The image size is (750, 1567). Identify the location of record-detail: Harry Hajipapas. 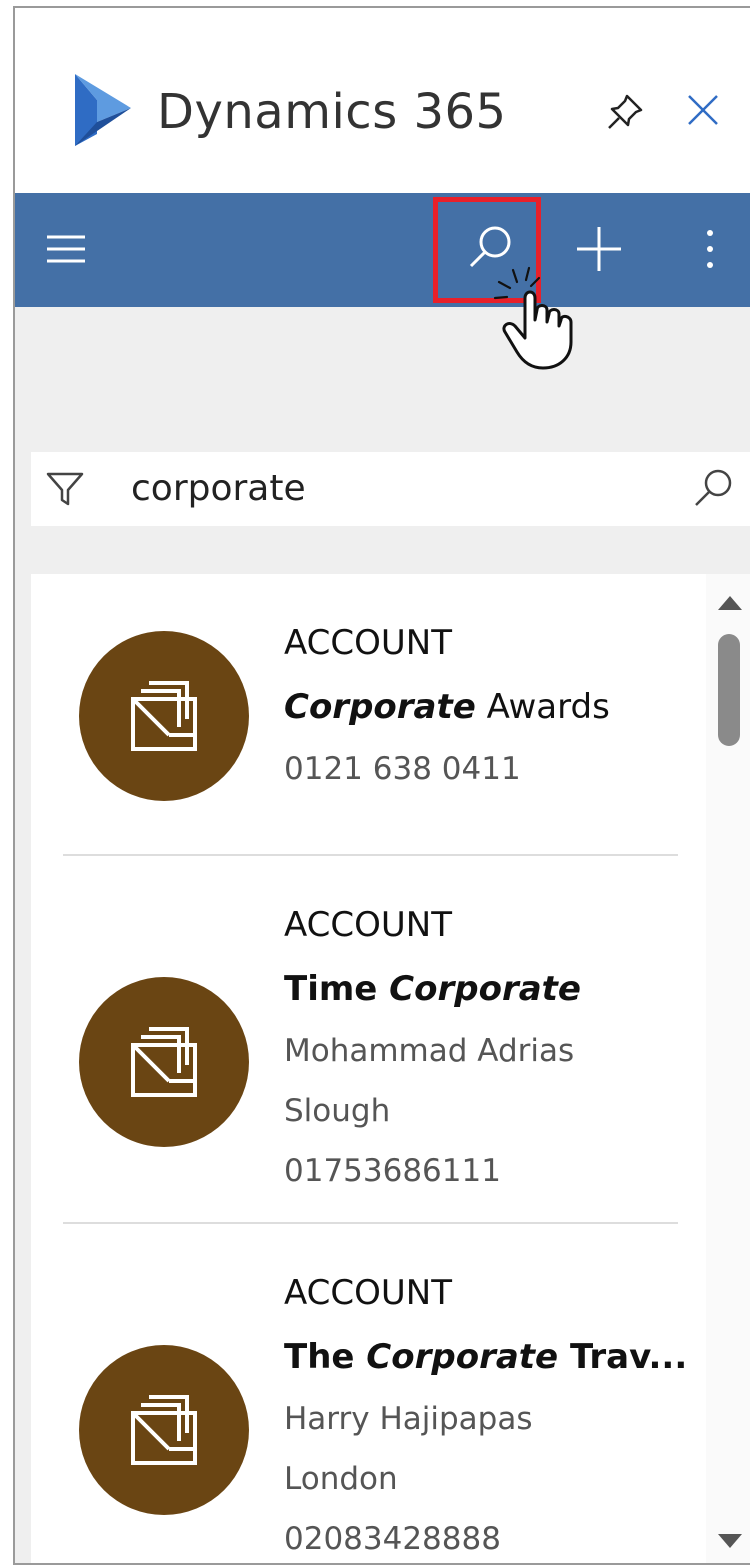
(408, 1419).